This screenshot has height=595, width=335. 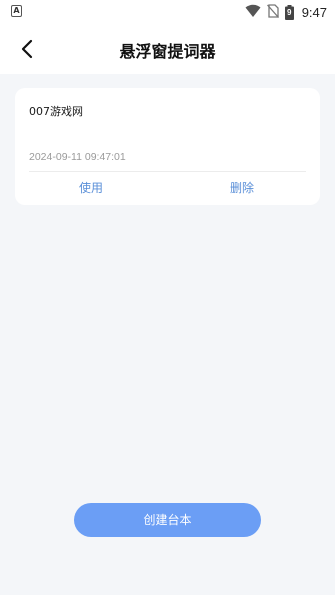 I want to click on status-icons: 9 9:47, so click(x=286, y=12).